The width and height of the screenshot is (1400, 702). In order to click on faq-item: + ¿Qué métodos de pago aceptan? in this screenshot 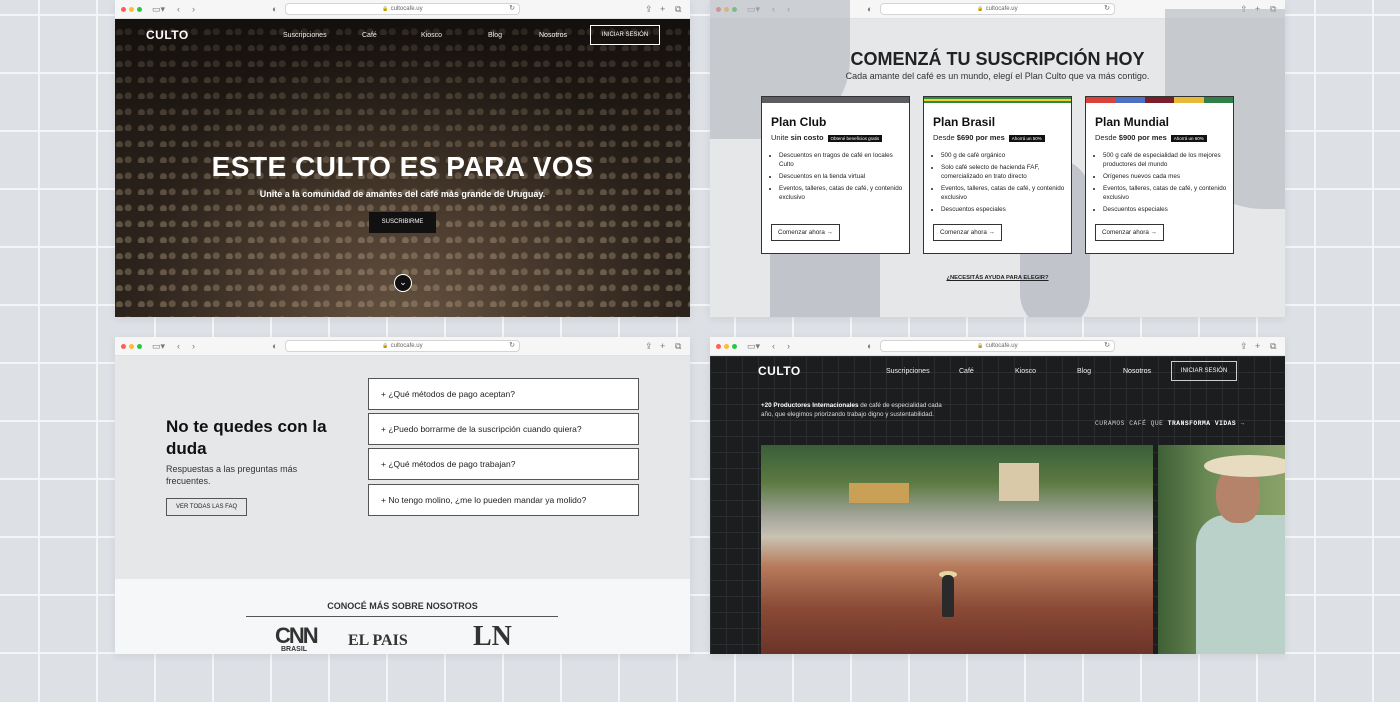, I will do `click(503, 394)`.